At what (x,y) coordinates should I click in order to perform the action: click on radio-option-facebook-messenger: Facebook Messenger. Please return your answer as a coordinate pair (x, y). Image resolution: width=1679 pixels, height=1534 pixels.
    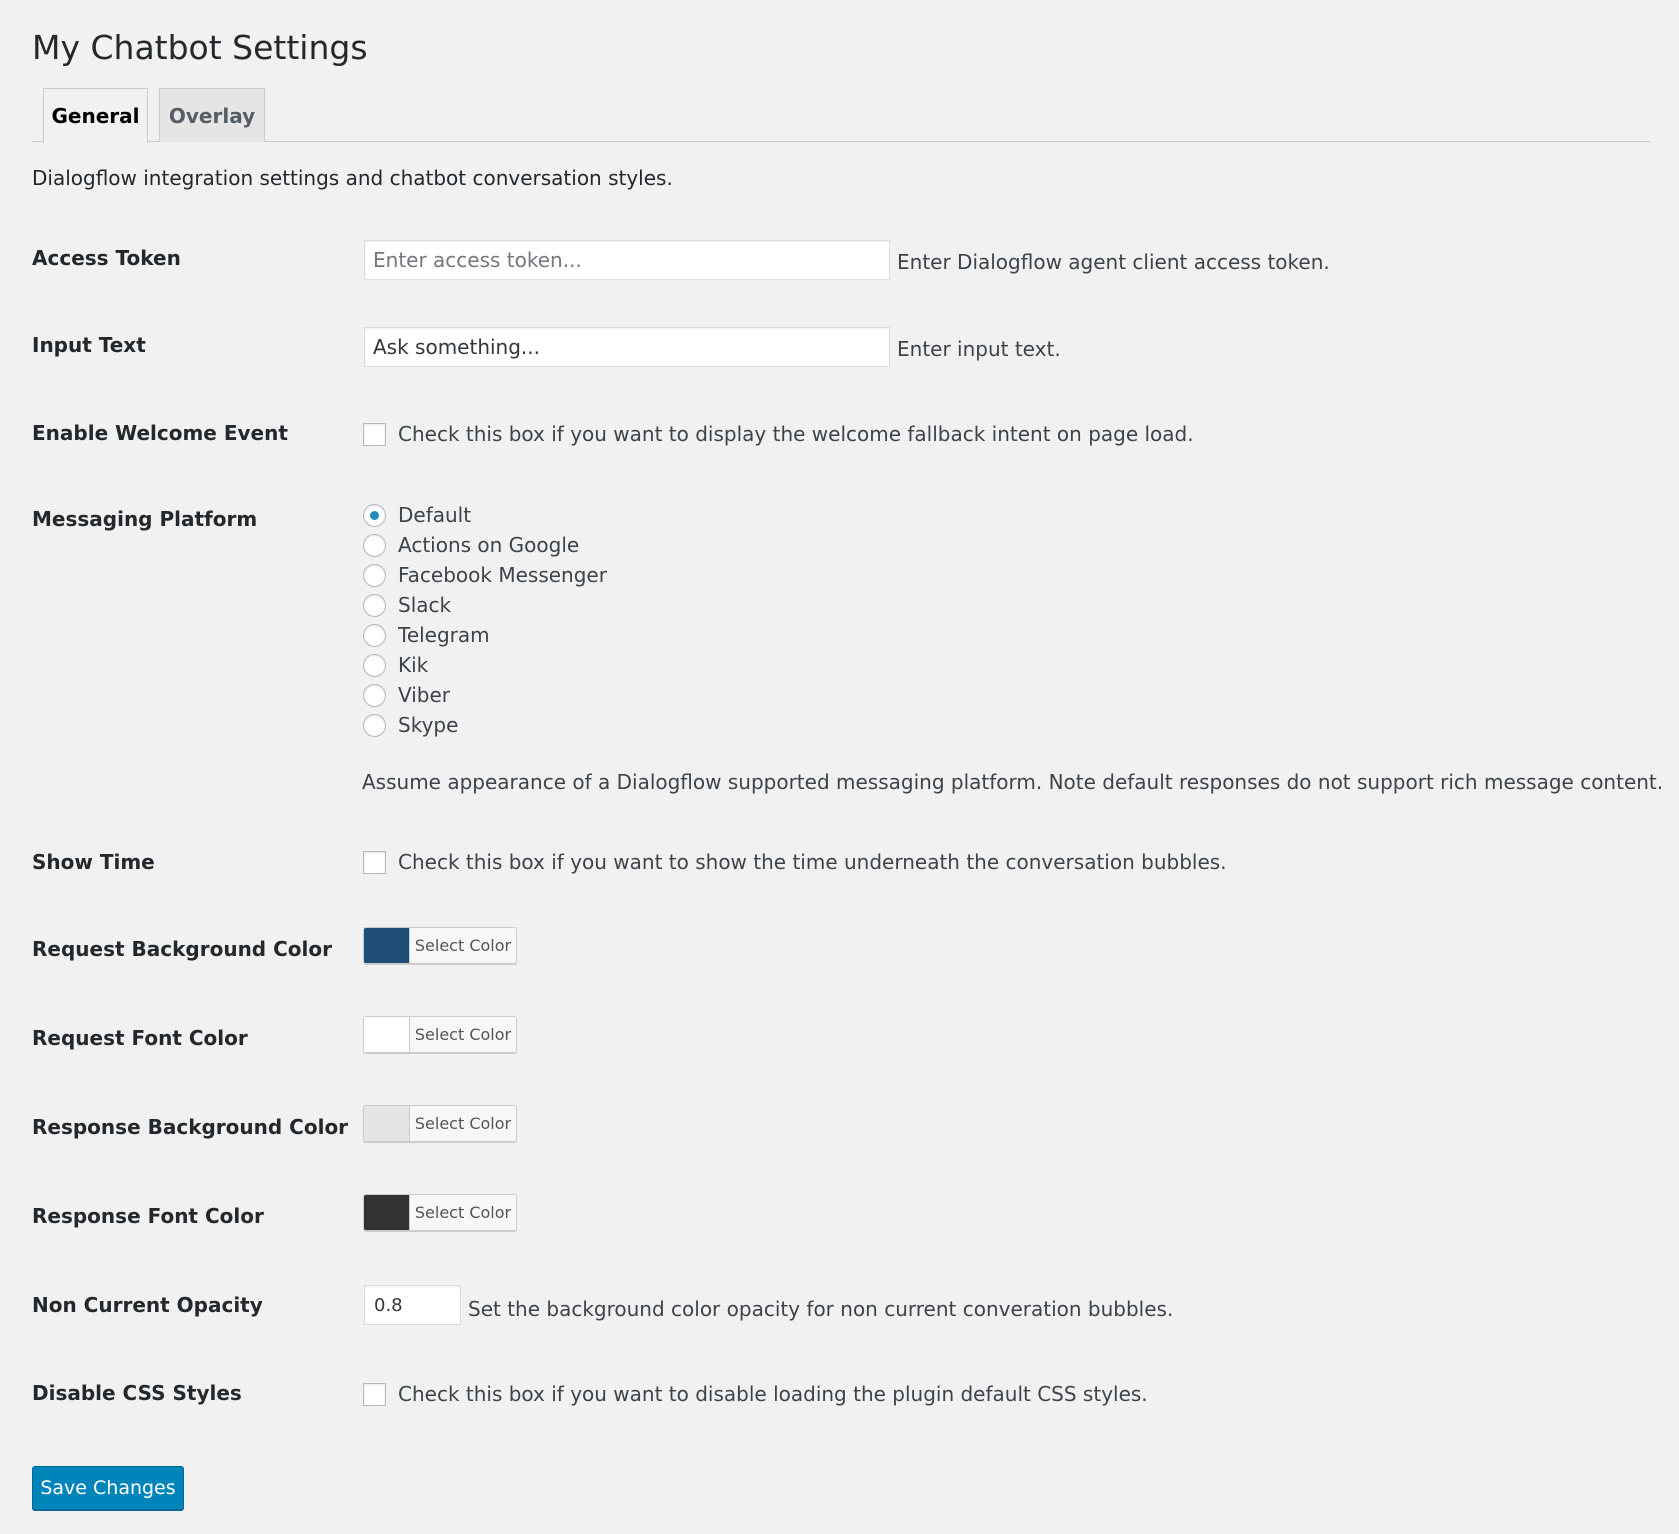
    Looking at the image, I should click on (485, 575).